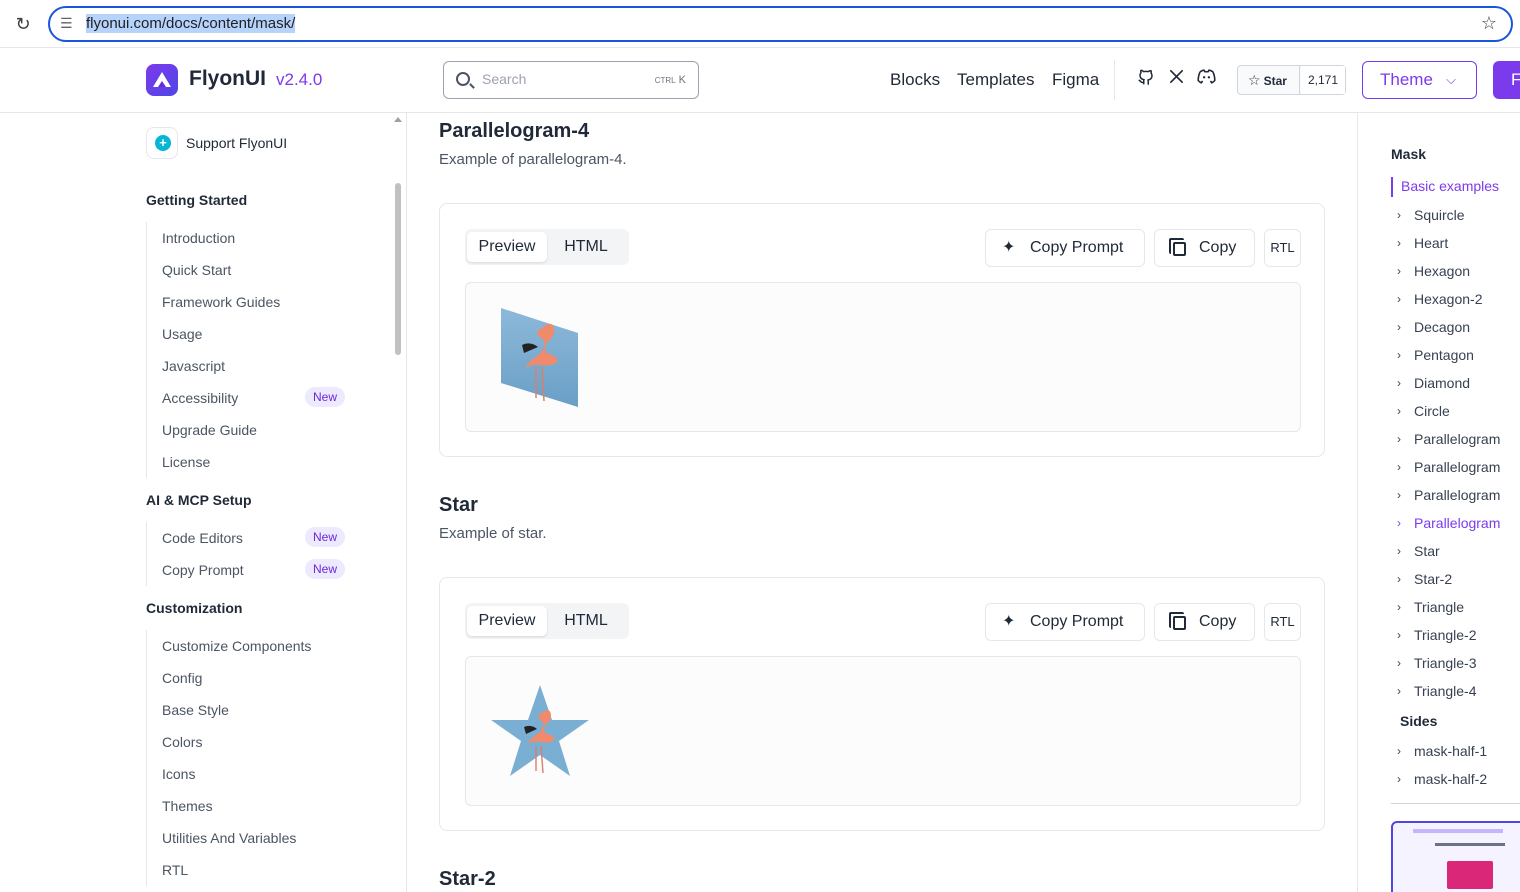  I want to click on sidebar-scrollbar, so click(398, 269).